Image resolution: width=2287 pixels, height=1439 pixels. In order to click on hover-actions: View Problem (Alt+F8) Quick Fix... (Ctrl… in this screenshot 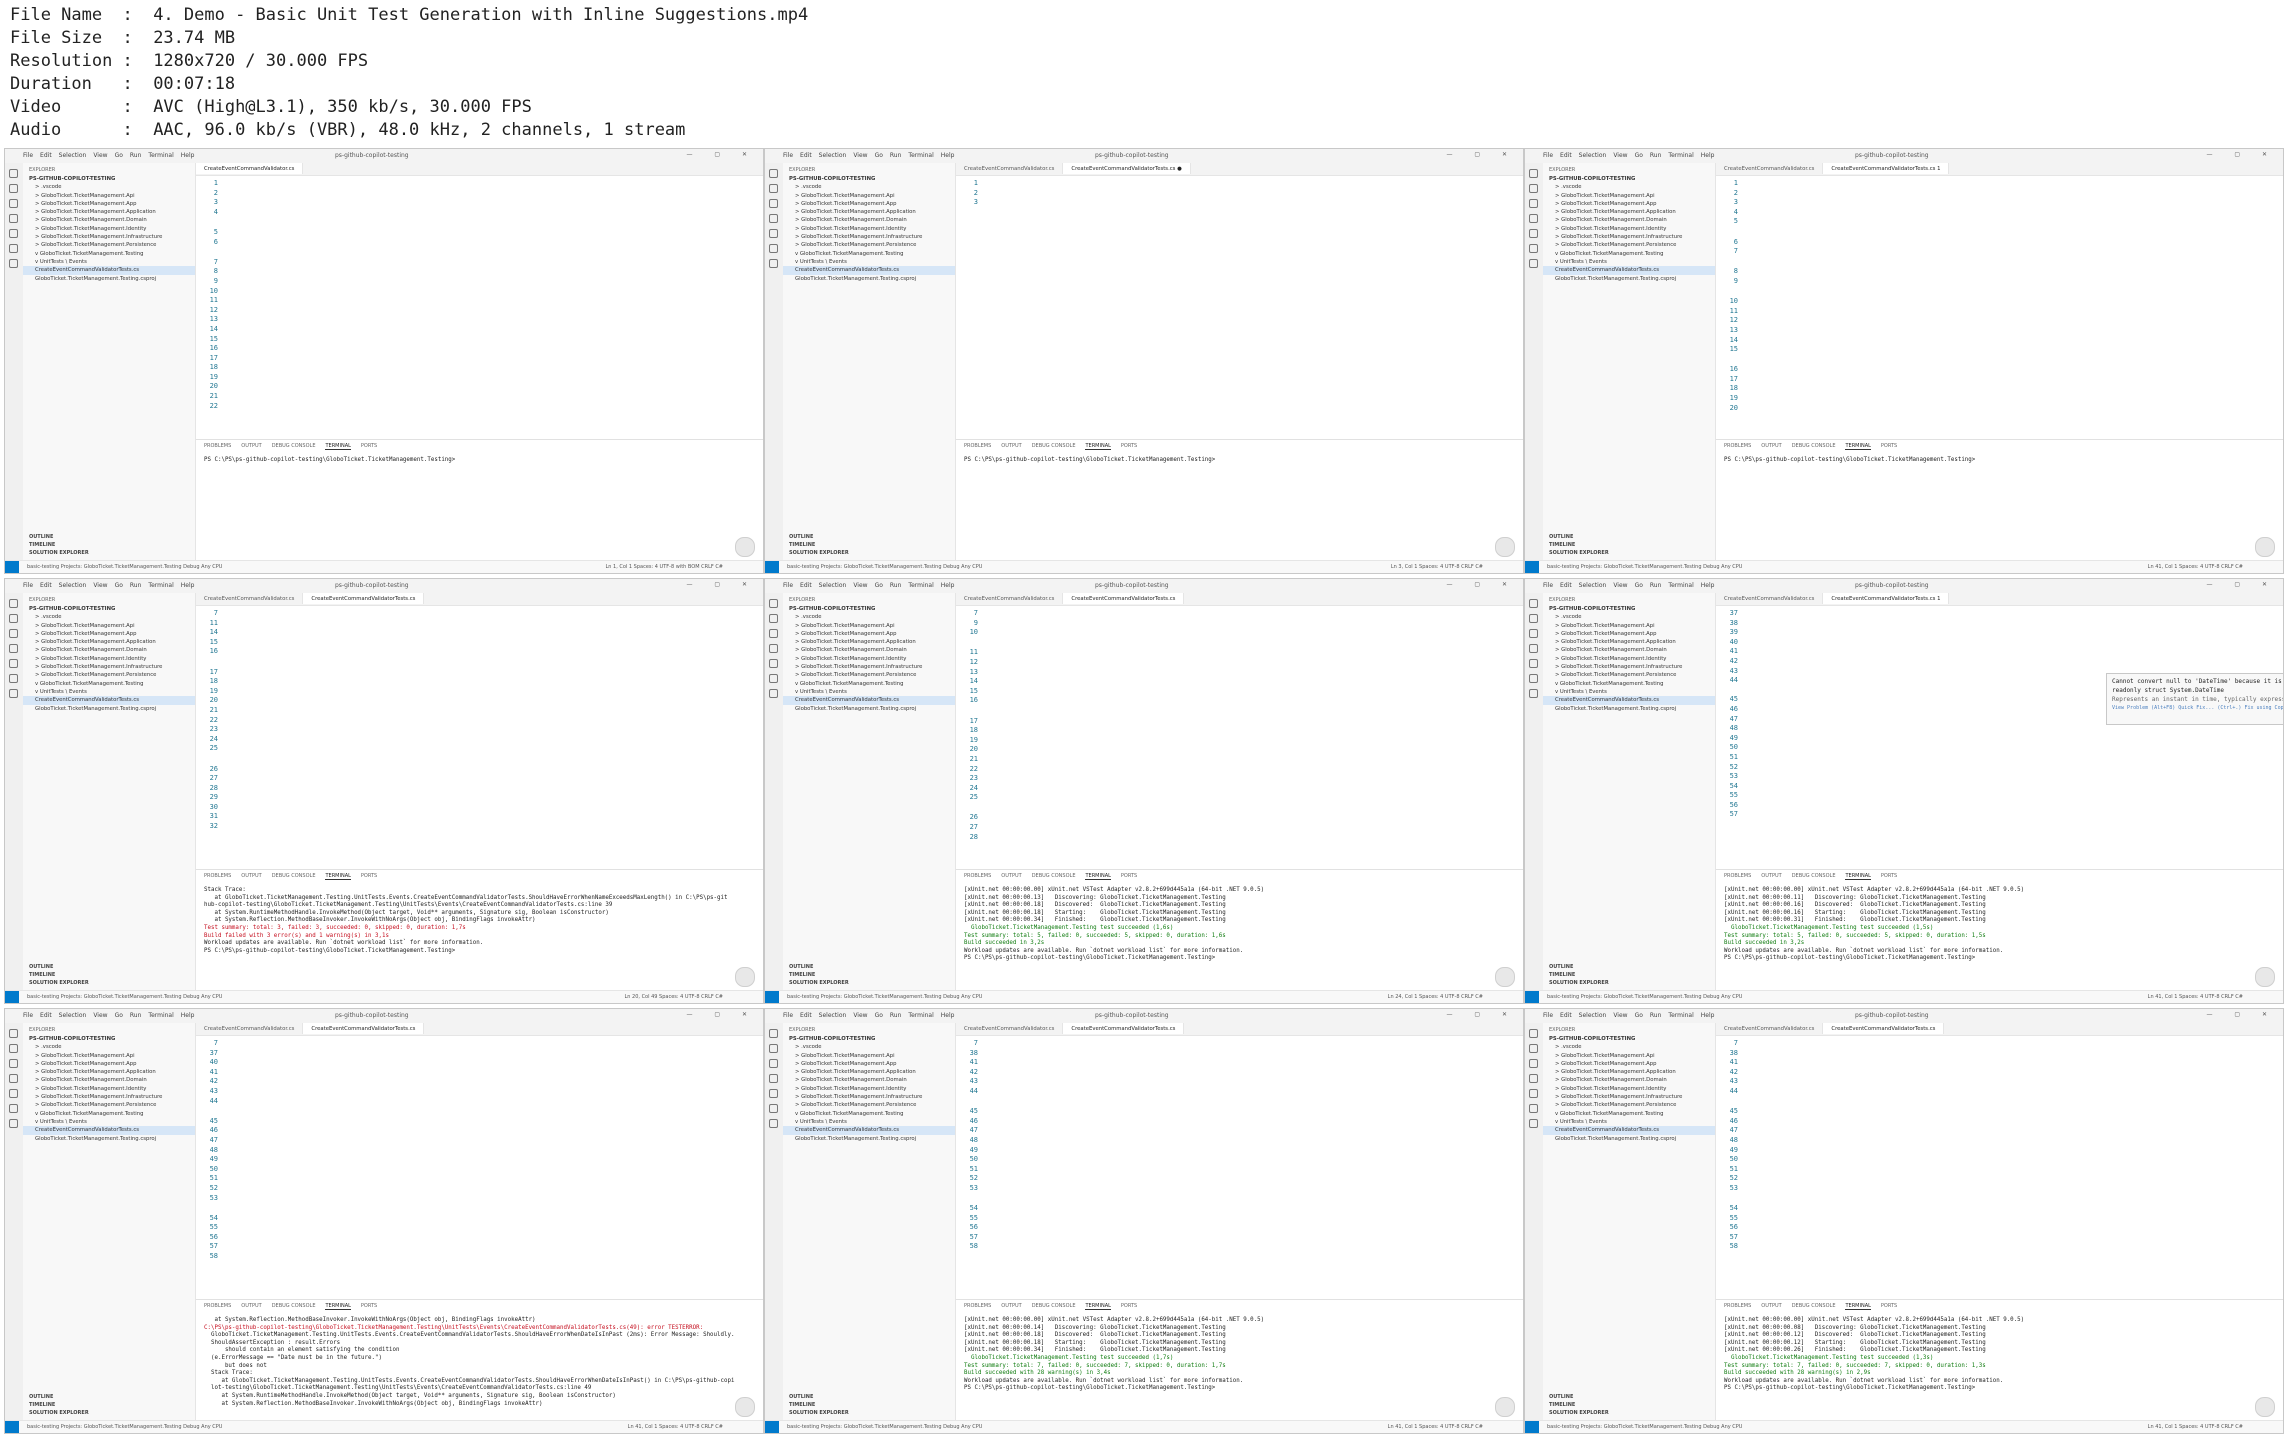, I will do `click(2197, 708)`.